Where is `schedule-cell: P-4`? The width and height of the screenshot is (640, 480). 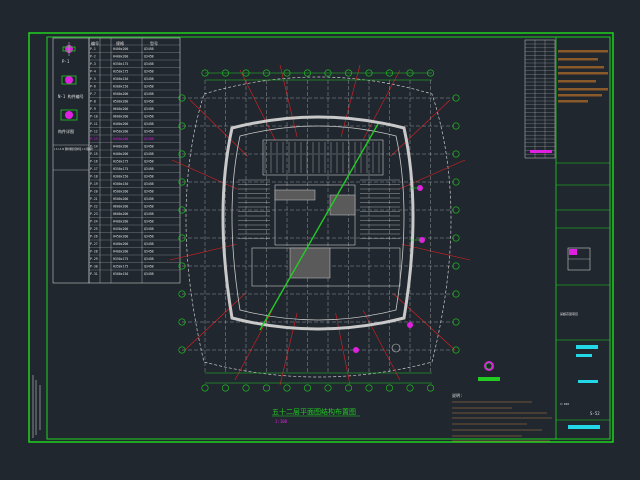
schedule-cell: P-4 is located at coordinates (93, 72).